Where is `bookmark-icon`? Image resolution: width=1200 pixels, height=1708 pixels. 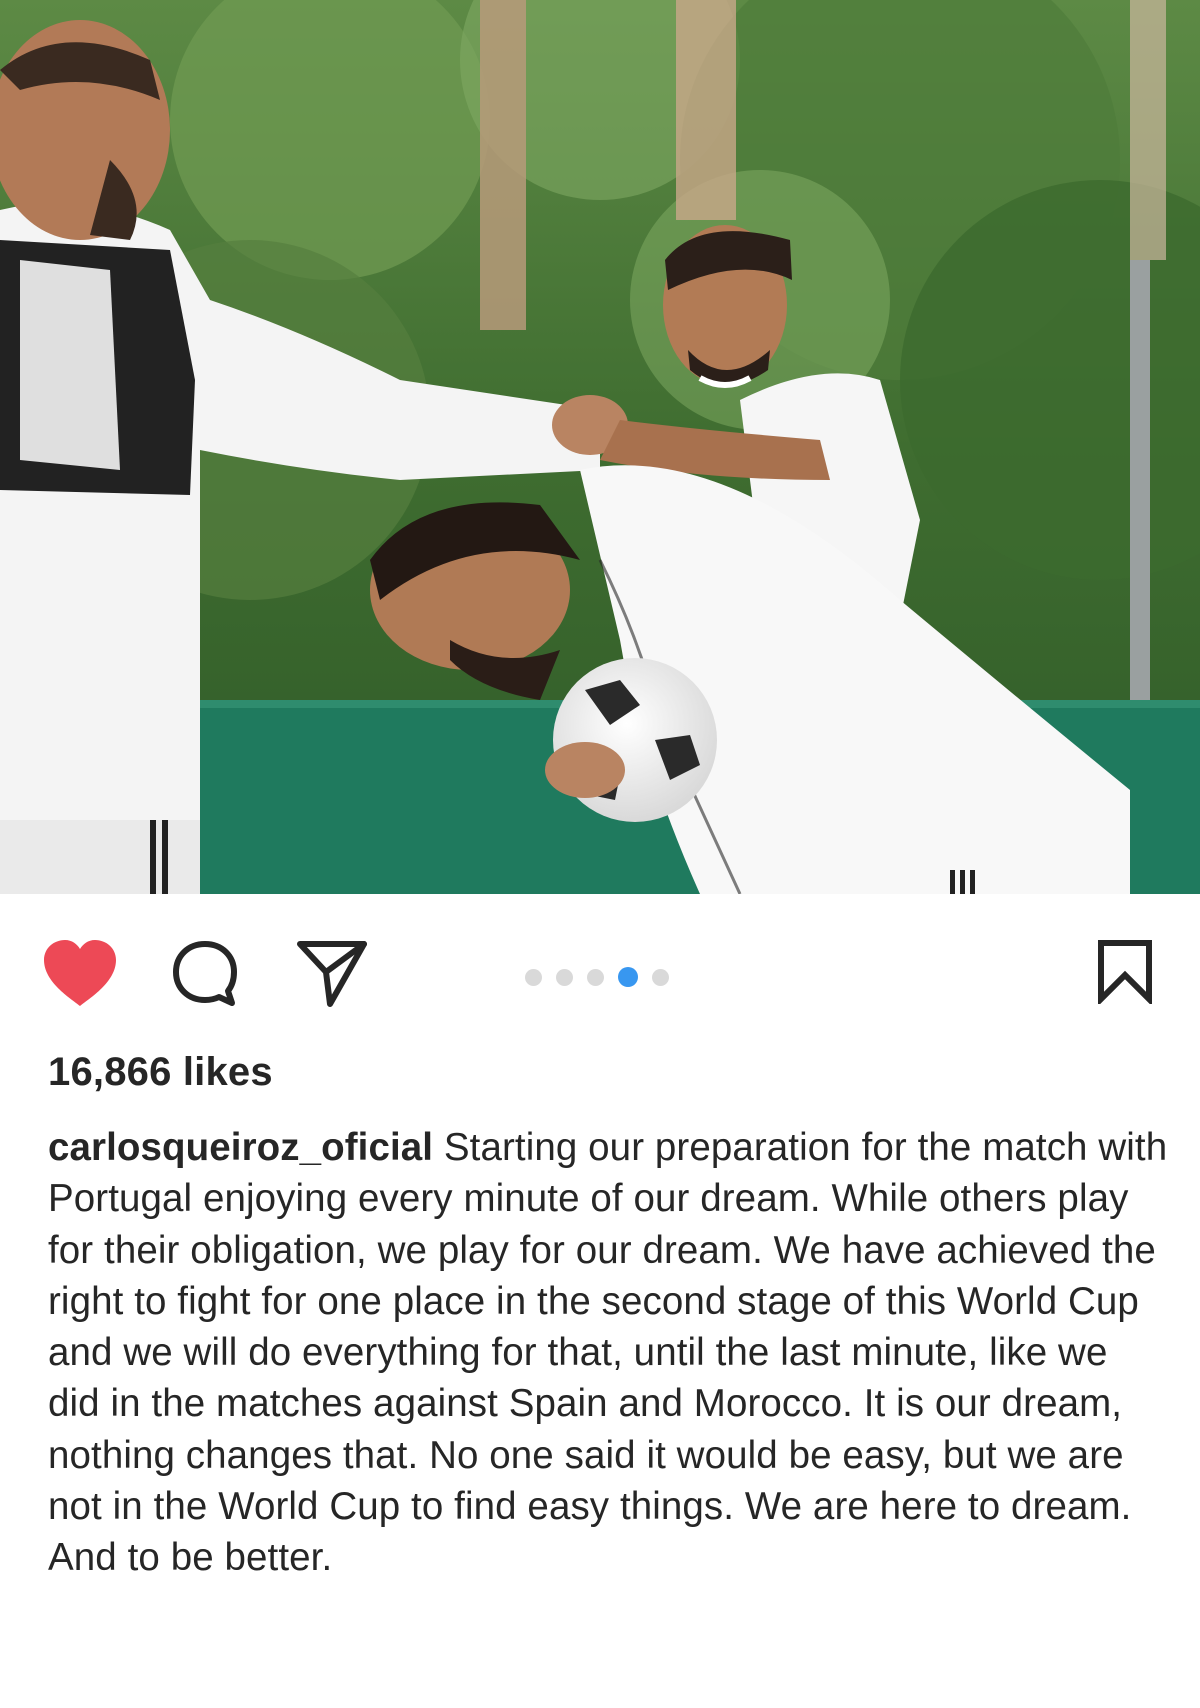 bookmark-icon is located at coordinates (1125, 971).